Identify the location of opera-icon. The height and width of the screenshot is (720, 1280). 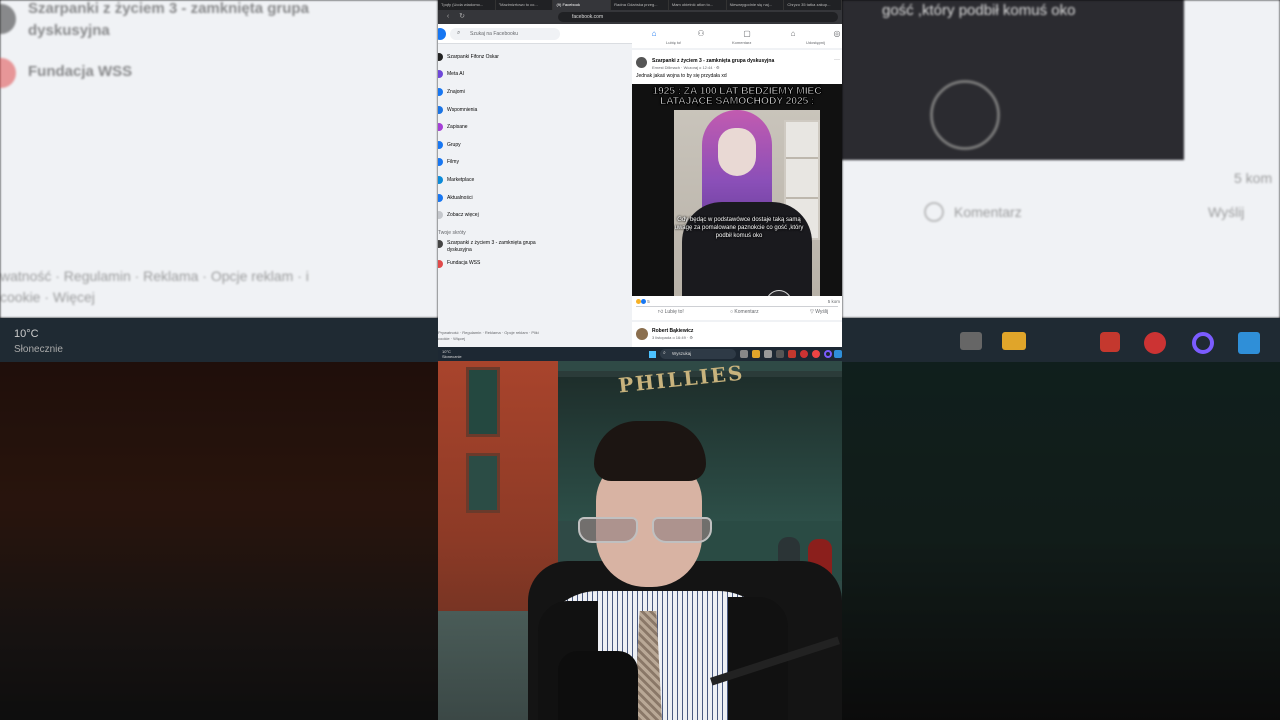
(804, 354).